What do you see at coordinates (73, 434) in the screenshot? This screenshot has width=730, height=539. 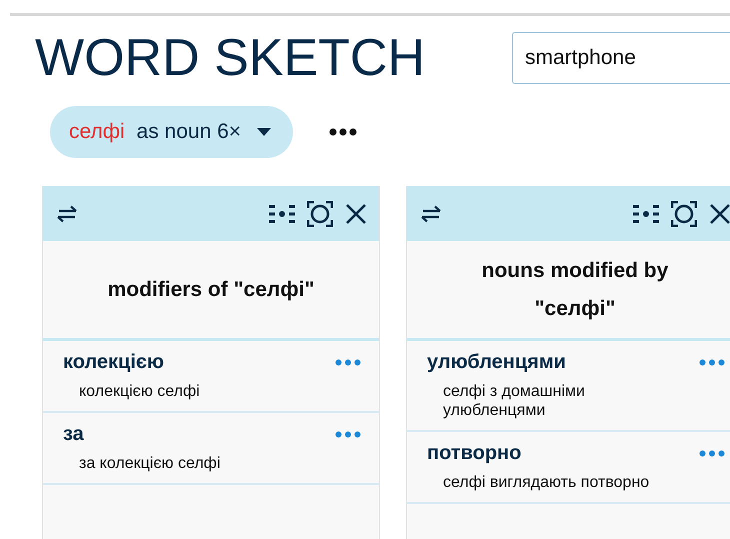 I see `collocate-word: за` at bounding box center [73, 434].